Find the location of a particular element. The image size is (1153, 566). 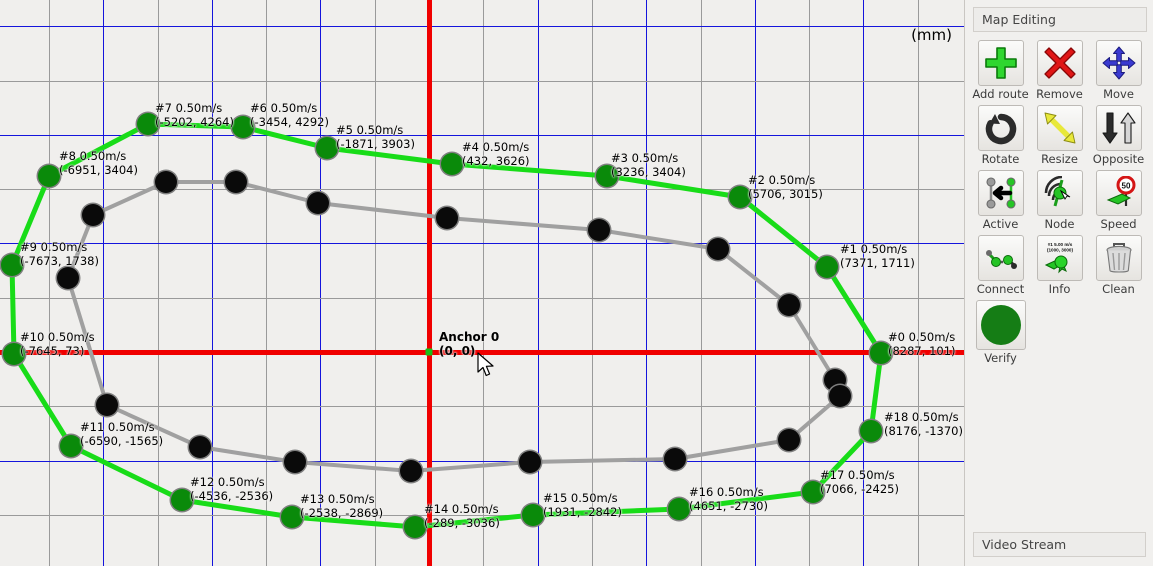

tool-clean: Clean is located at coordinates (1118, 265).